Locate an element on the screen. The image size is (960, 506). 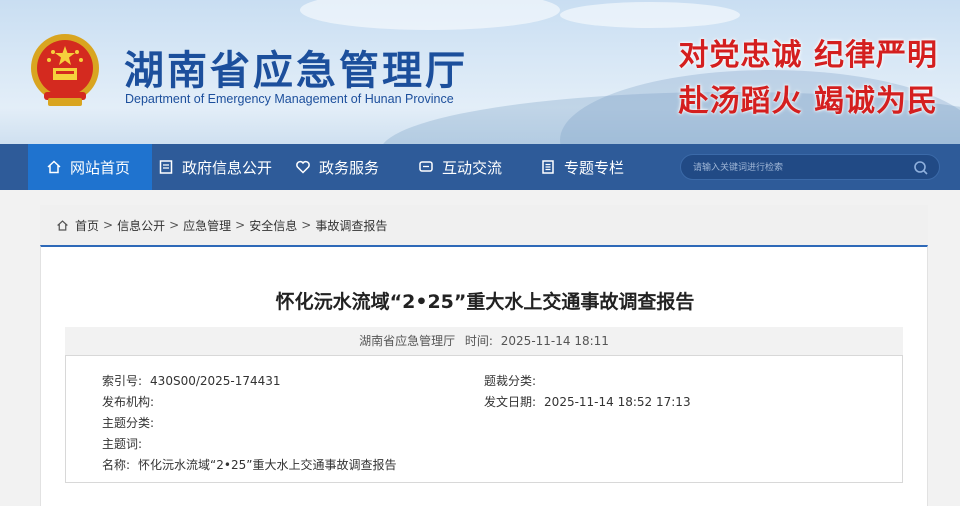
search-icon is located at coordinates (921, 168).